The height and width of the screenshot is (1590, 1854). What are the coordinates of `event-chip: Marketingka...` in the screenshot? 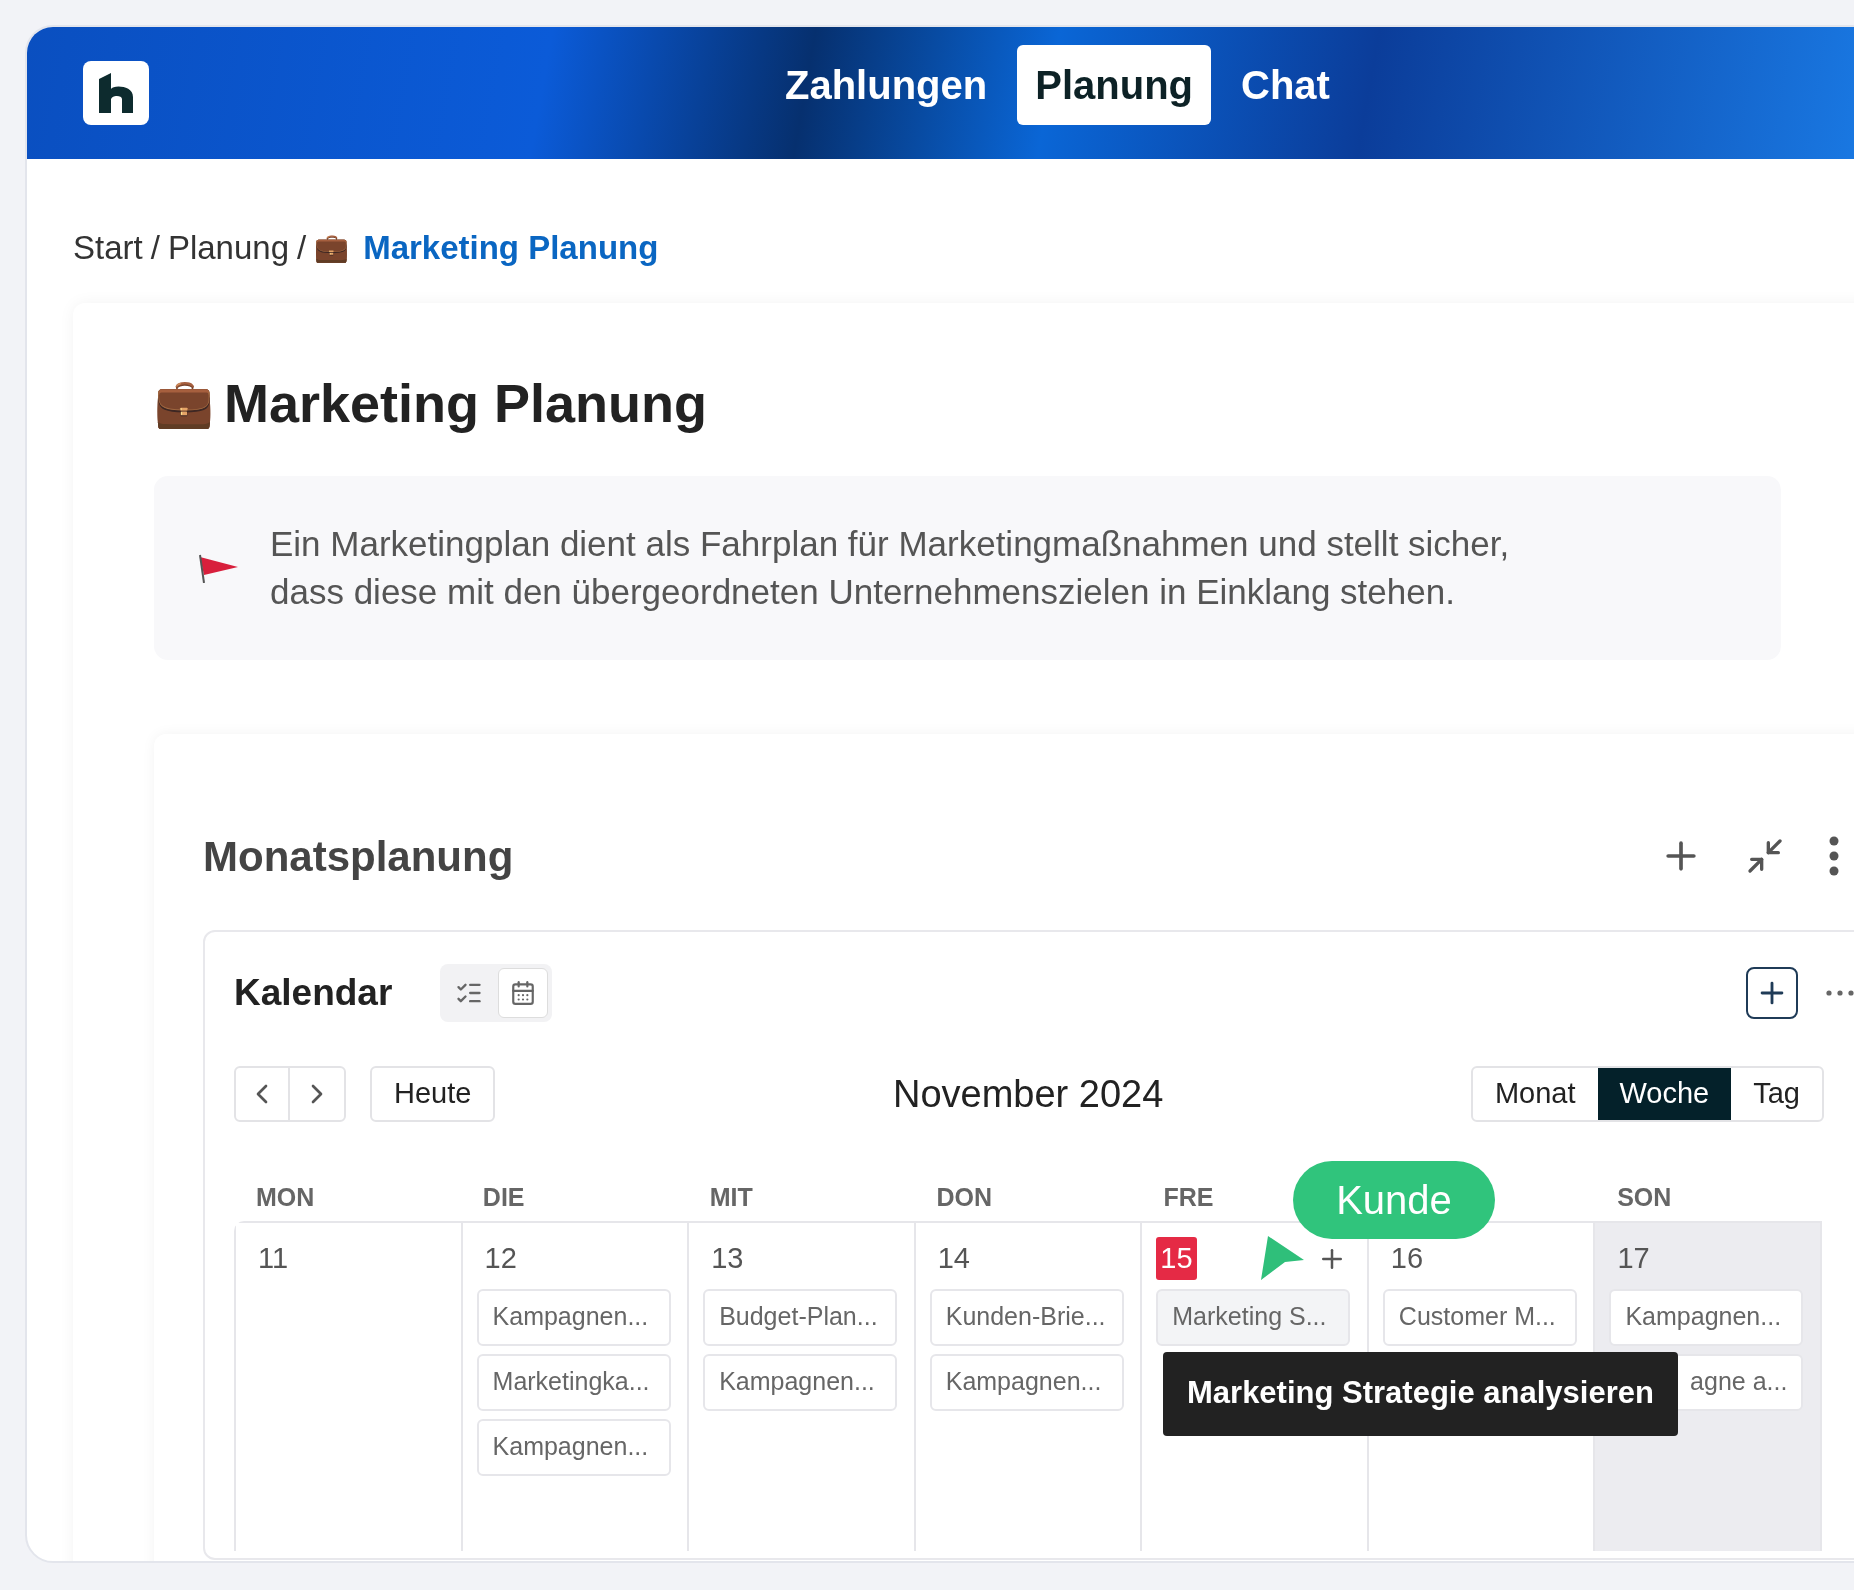 It's located at (573, 1382).